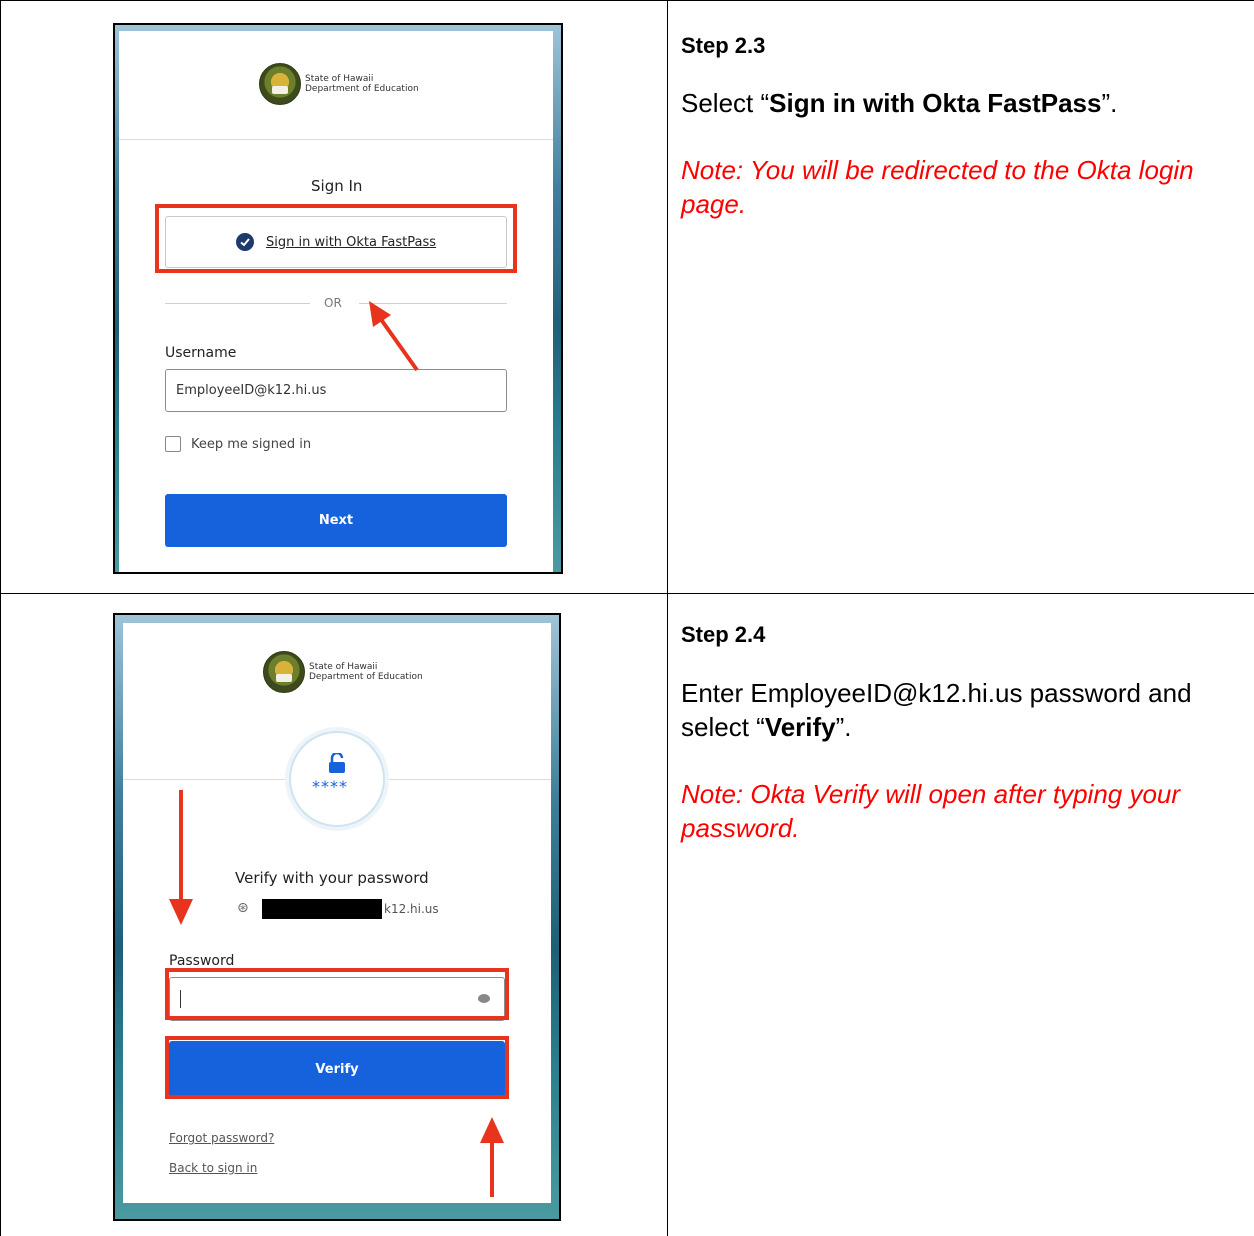  I want to click on step-2-4-body-bold: Verify, so click(800, 727).